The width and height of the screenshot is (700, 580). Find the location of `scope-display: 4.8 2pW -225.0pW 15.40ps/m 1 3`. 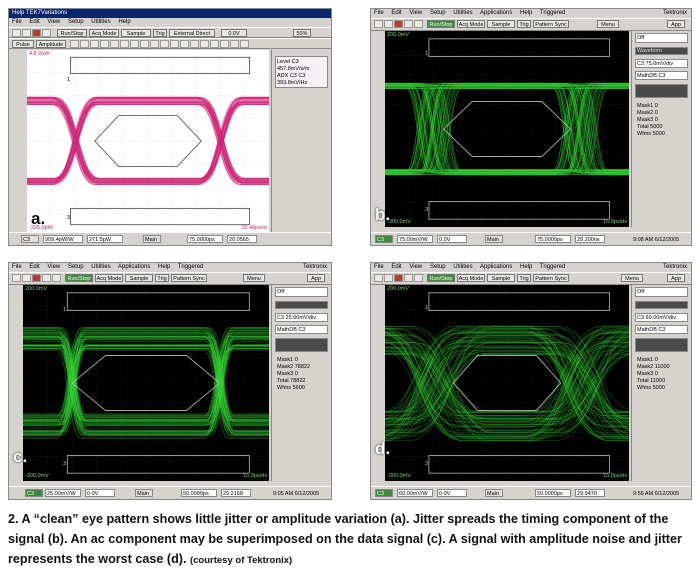

scope-display: 4.8 2pW -225.0pW 15.40ps/m 1 3 is located at coordinates (148, 141).